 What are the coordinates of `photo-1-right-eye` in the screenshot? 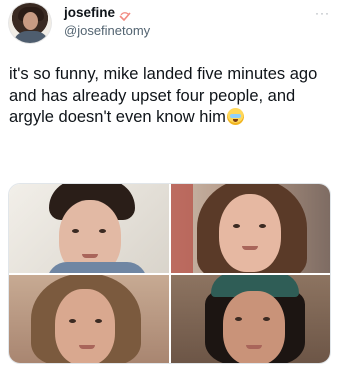 It's located at (102, 231).